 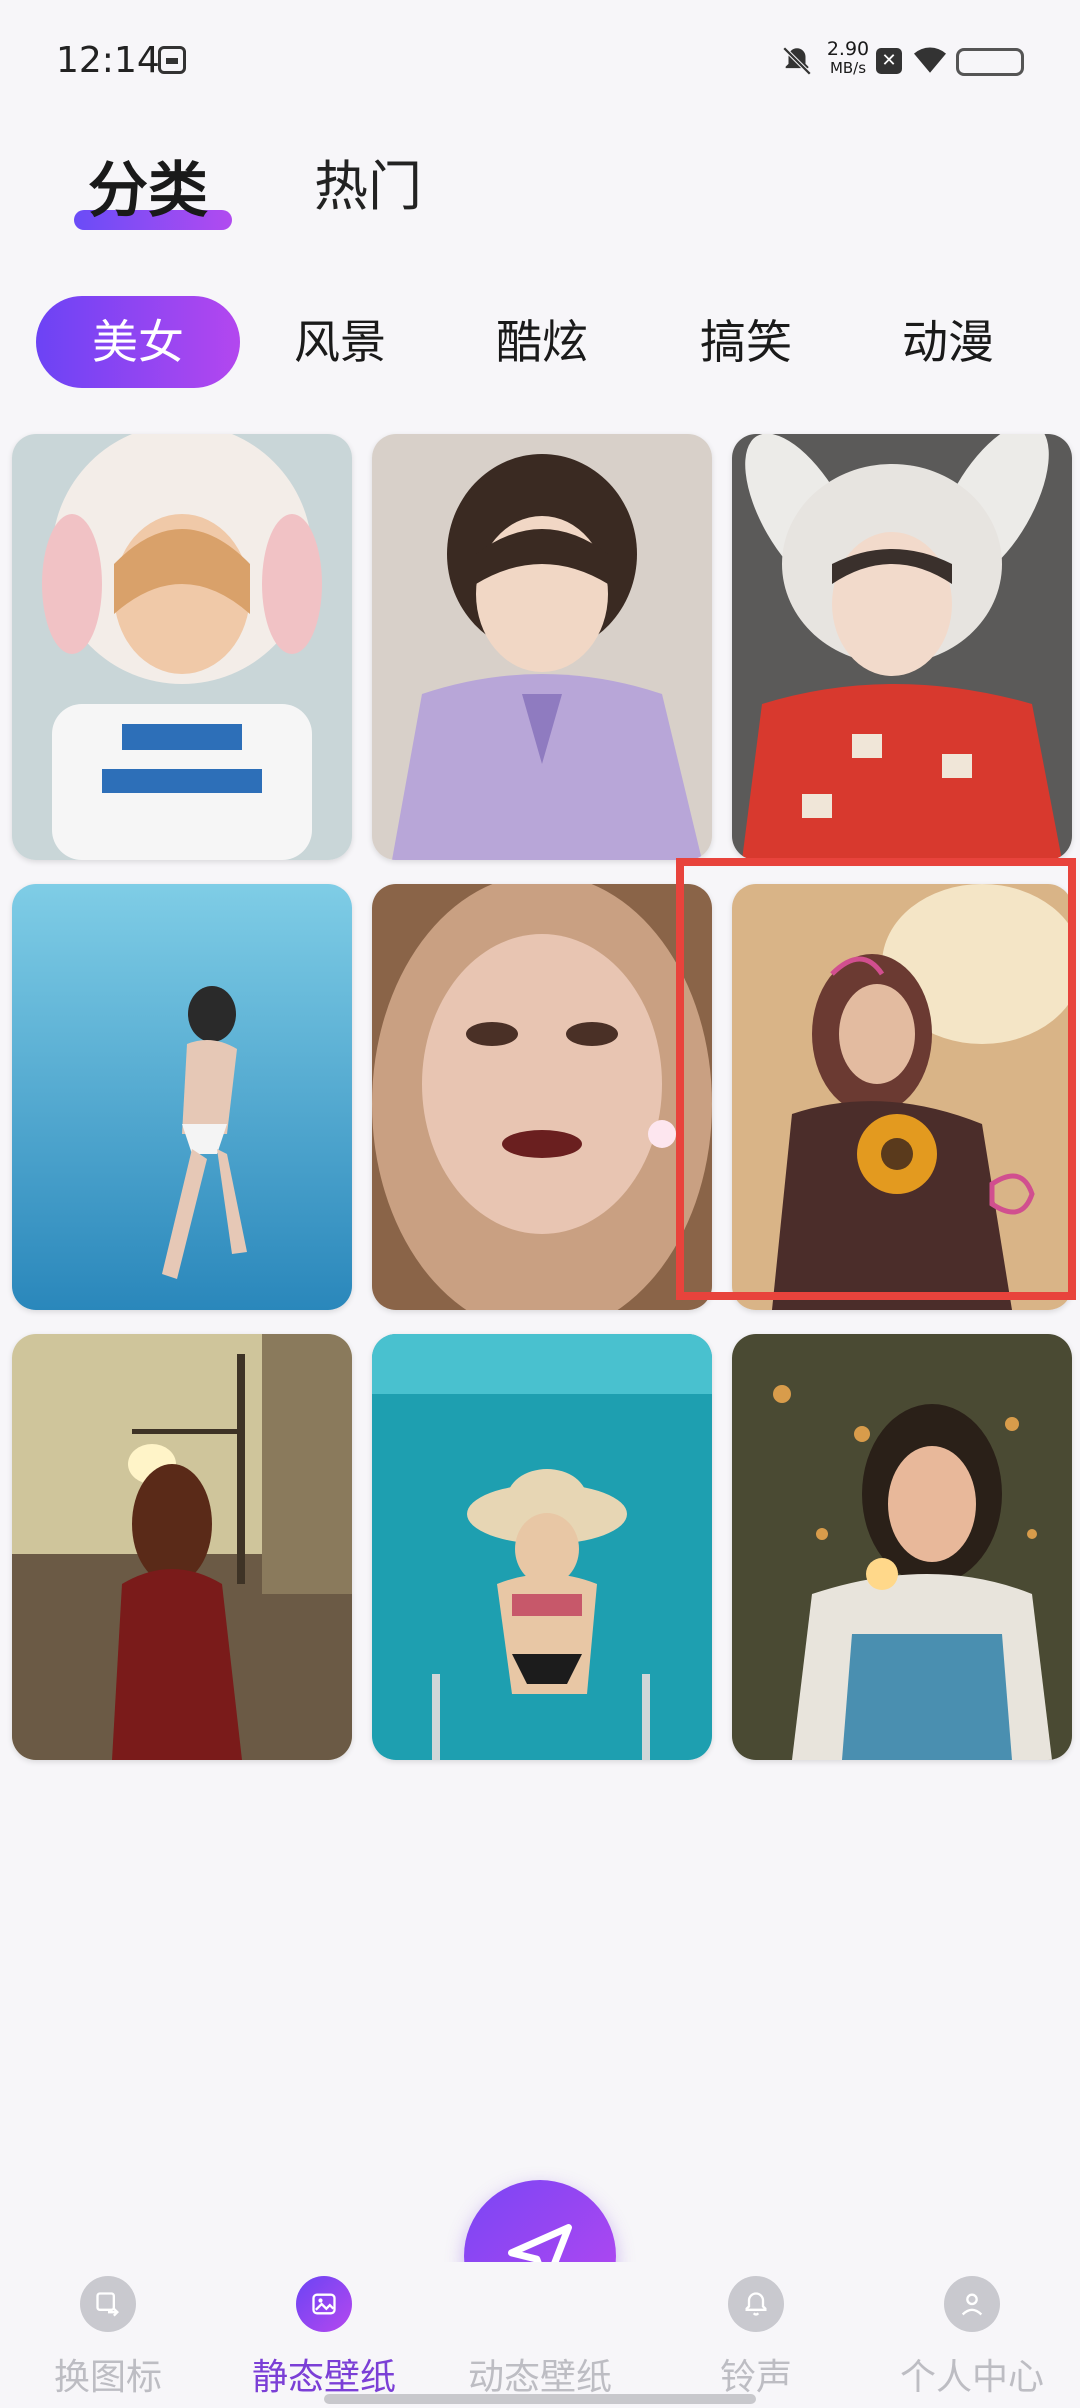 I want to click on nav-label: 静态壁纸, so click(x=323, y=2377).